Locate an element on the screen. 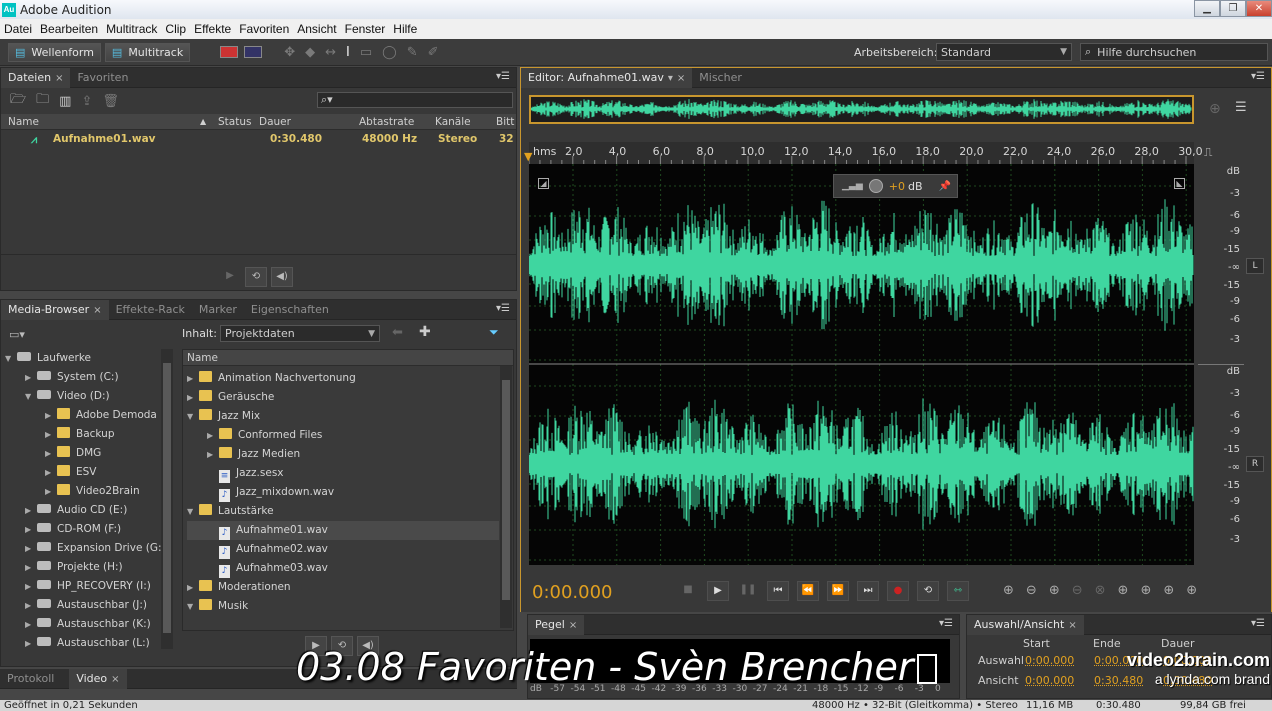 Image resolution: width=1272 pixels, height=711 pixels. import-icon: 🗀 is located at coordinates (42, 101).